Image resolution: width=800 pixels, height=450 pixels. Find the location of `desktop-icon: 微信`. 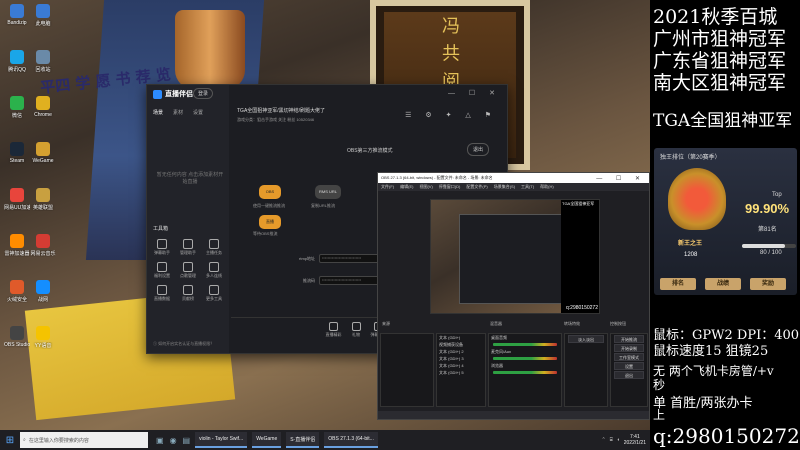

desktop-icon: 微信 is located at coordinates (17, 114).